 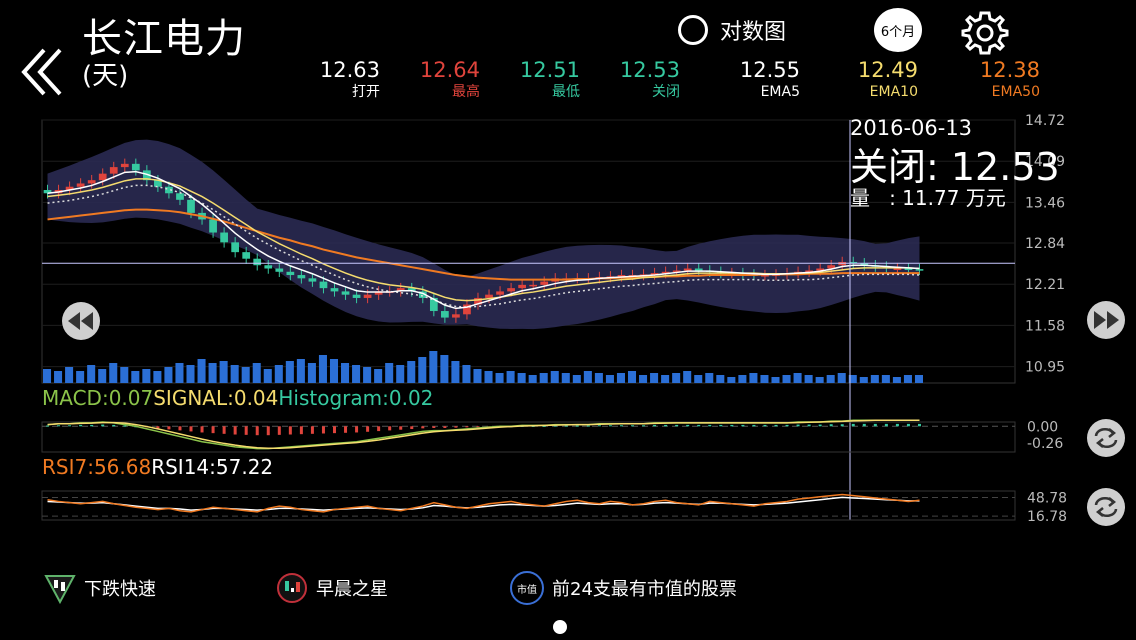 I want to click on market-cap-icon: 市值, so click(x=527, y=588).